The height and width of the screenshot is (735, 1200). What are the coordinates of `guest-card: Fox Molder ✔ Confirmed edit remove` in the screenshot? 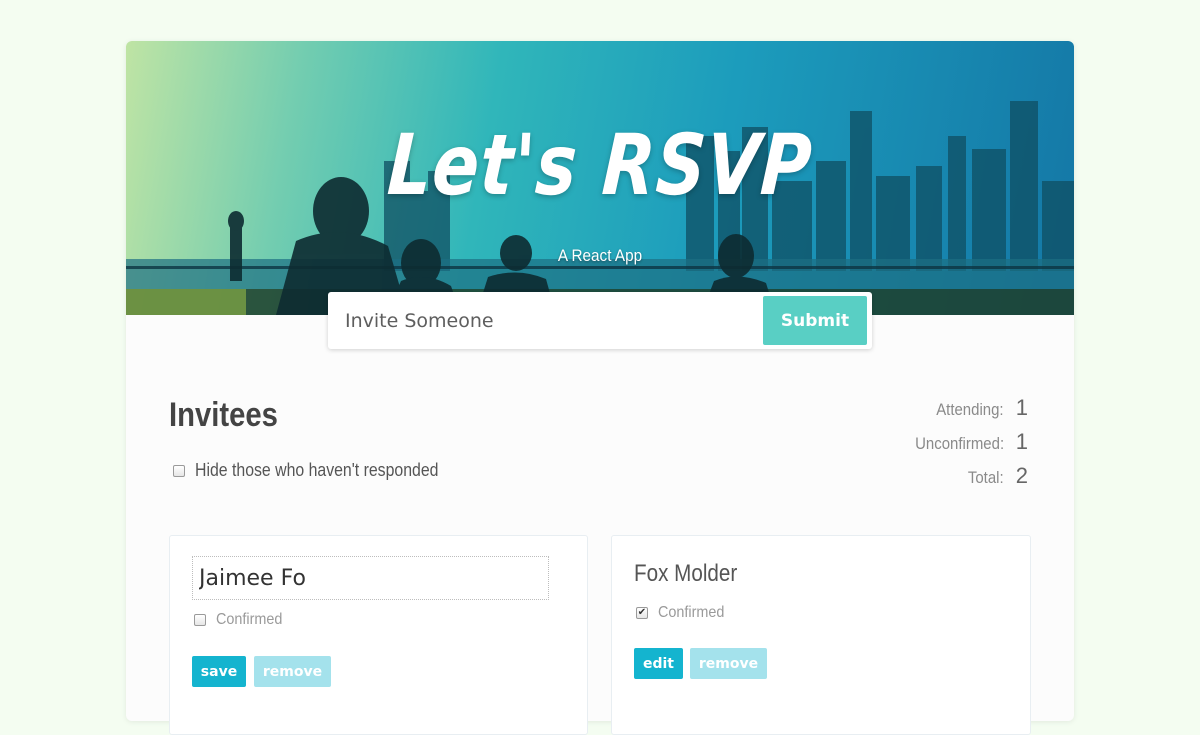 It's located at (821, 635).